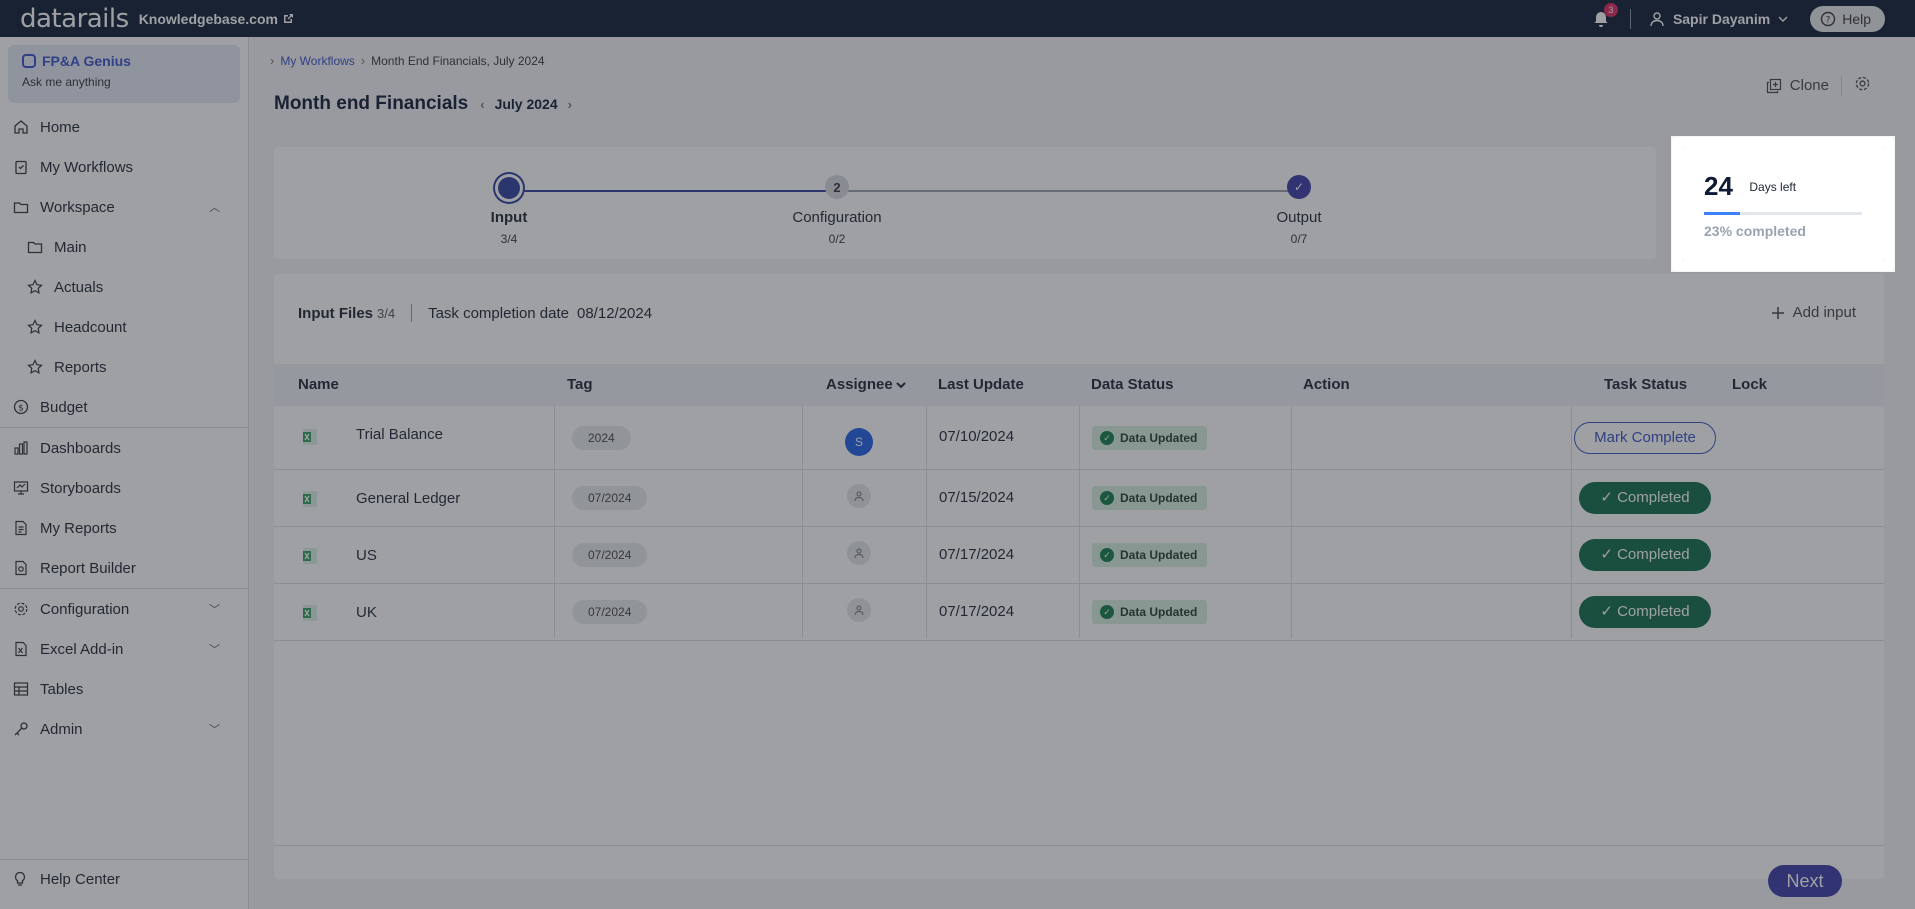 The height and width of the screenshot is (909, 1915). Describe the element at coordinates (1777, 312) in the screenshot. I see `plus-icon` at that location.